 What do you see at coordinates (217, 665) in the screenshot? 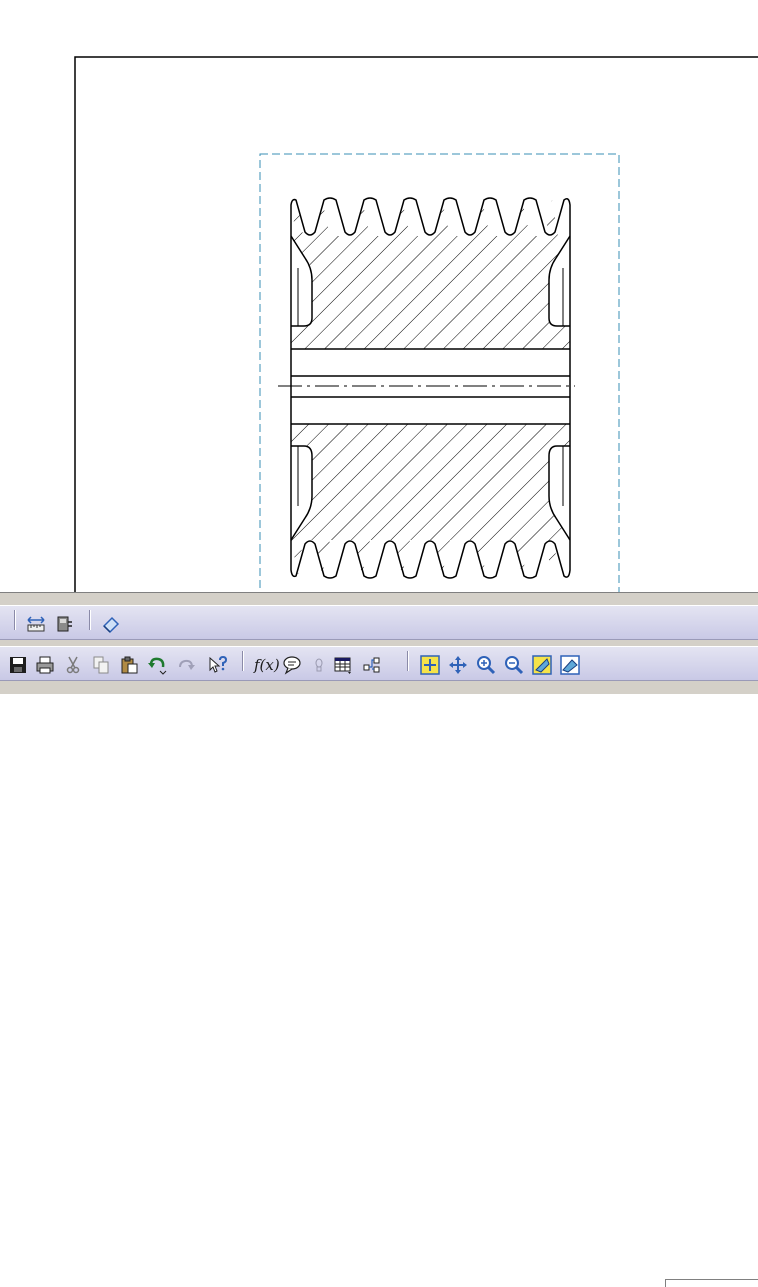
I see `whats-this-icon` at bounding box center [217, 665].